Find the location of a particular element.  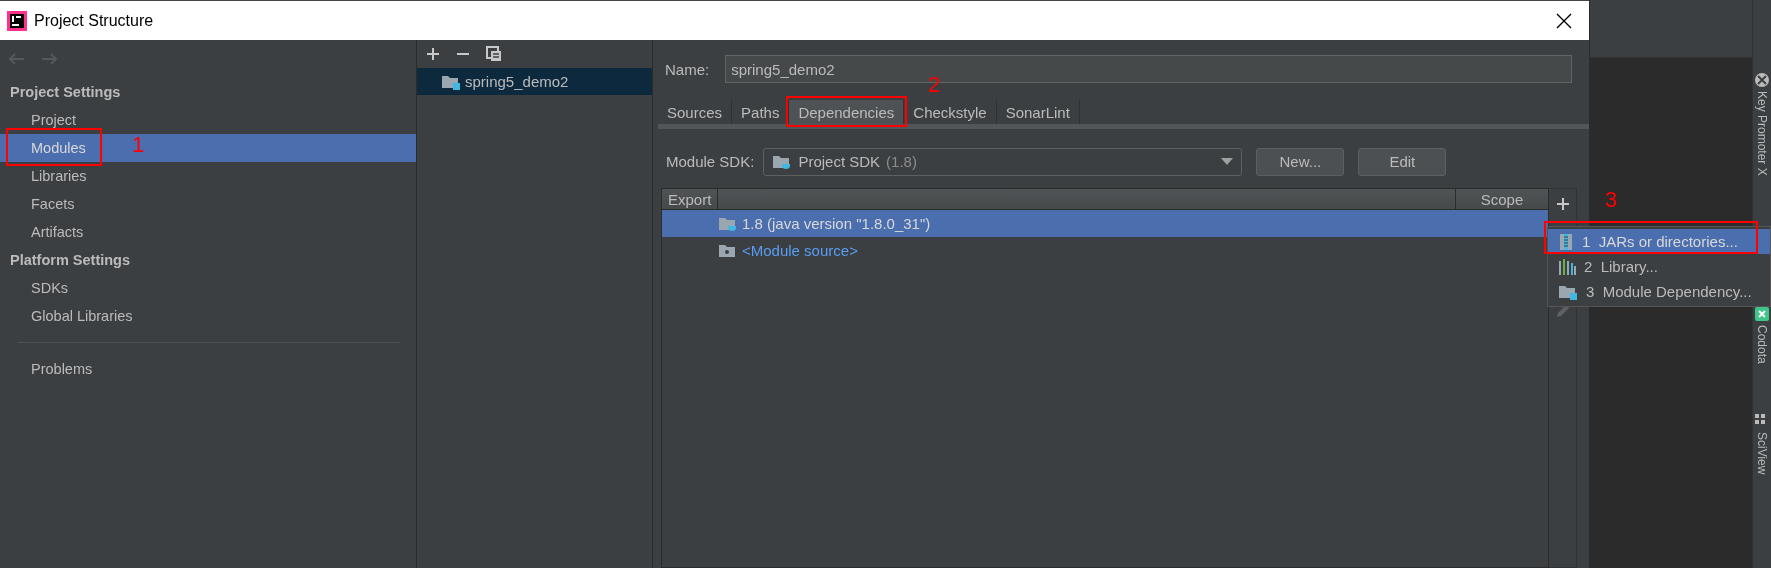

tab: Sources is located at coordinates (695, 112).